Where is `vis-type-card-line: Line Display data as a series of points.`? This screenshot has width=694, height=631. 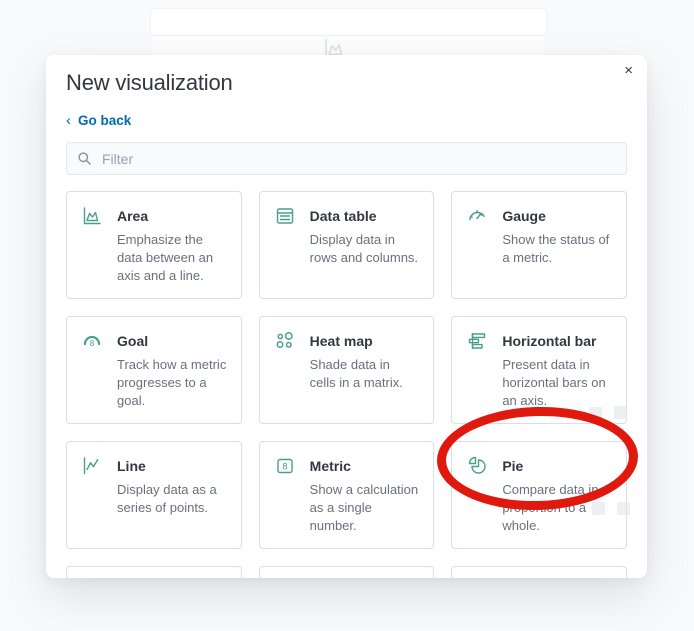
vis-type-card-line: Line Display data as a series of points. is located at coordinates (154, 495).